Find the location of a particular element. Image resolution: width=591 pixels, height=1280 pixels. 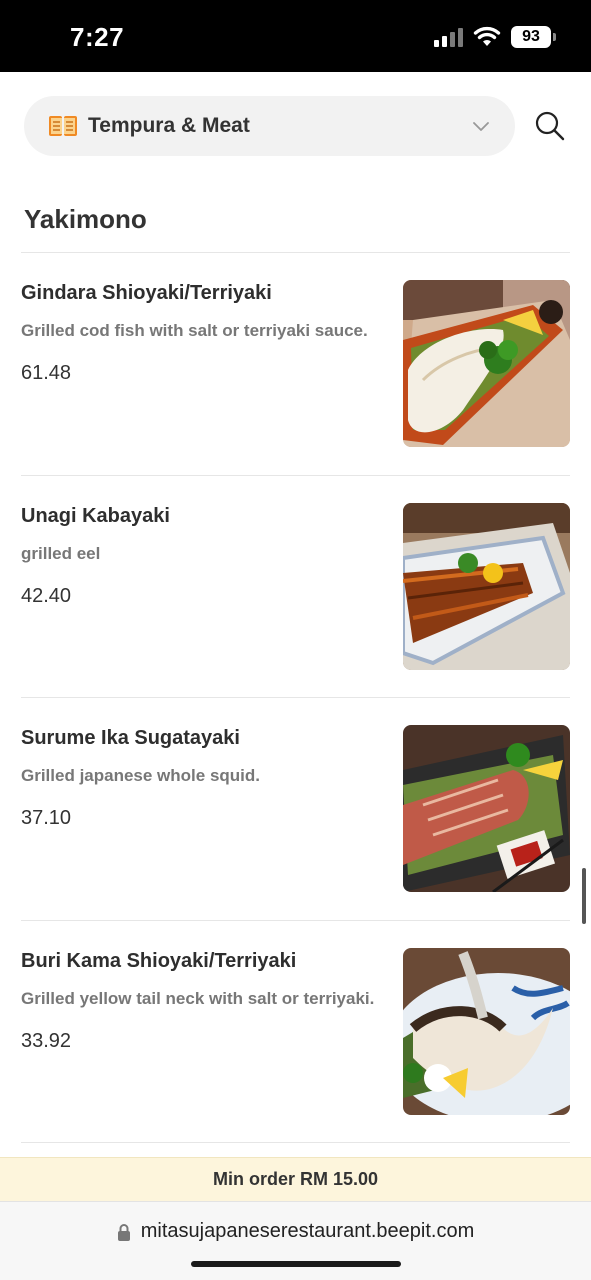

item-price: 33.92 is located at coordinates (46, 1041).